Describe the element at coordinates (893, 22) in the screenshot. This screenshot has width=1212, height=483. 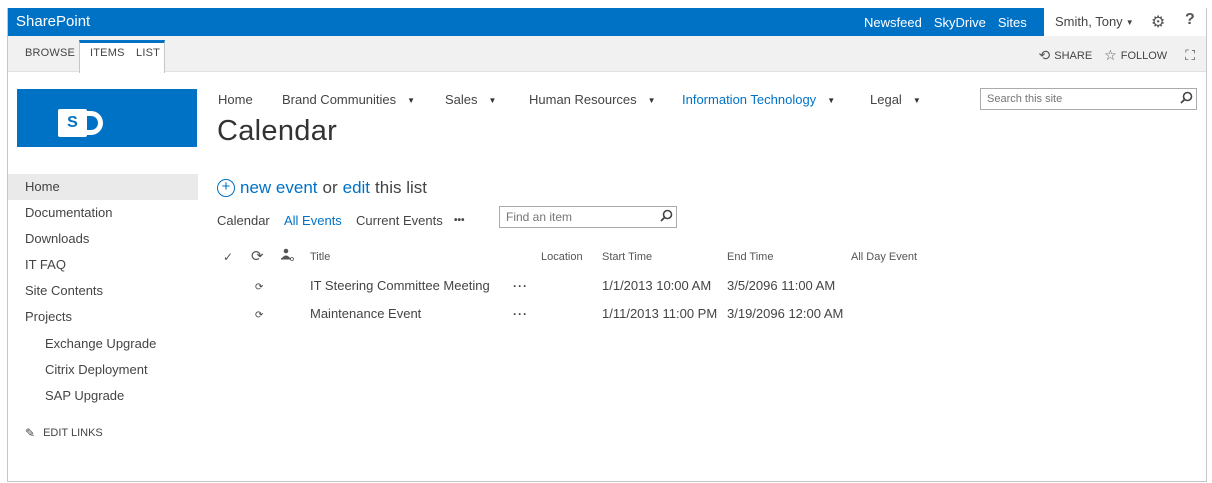
I see `newsfeed-link: Newsfeed` at that location.